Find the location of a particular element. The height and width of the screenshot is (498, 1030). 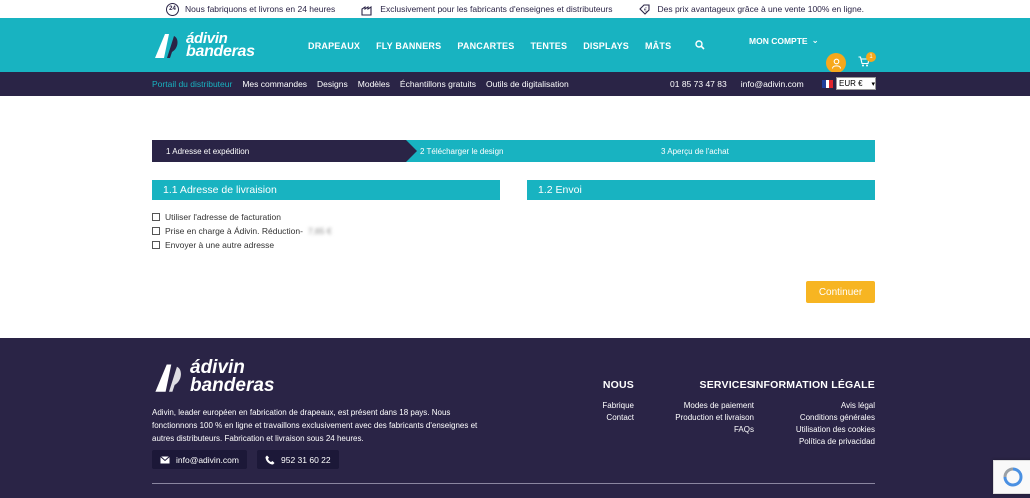

user-avatar is located at coordinates (836, 63).